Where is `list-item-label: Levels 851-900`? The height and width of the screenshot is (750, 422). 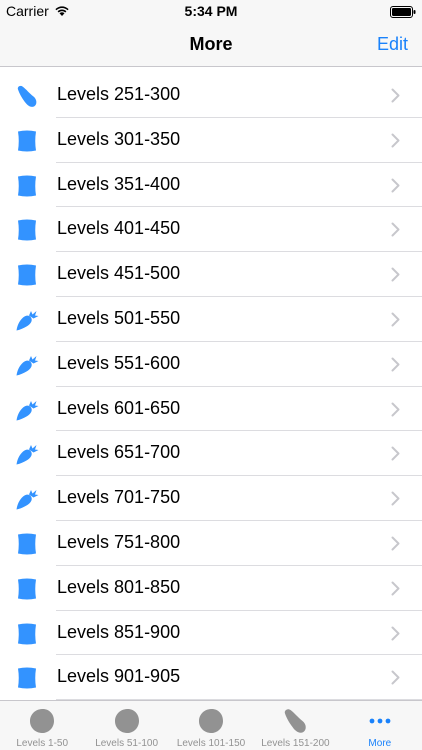
list-item-label: Levels 851-900 is located at coordinates (119, 631).